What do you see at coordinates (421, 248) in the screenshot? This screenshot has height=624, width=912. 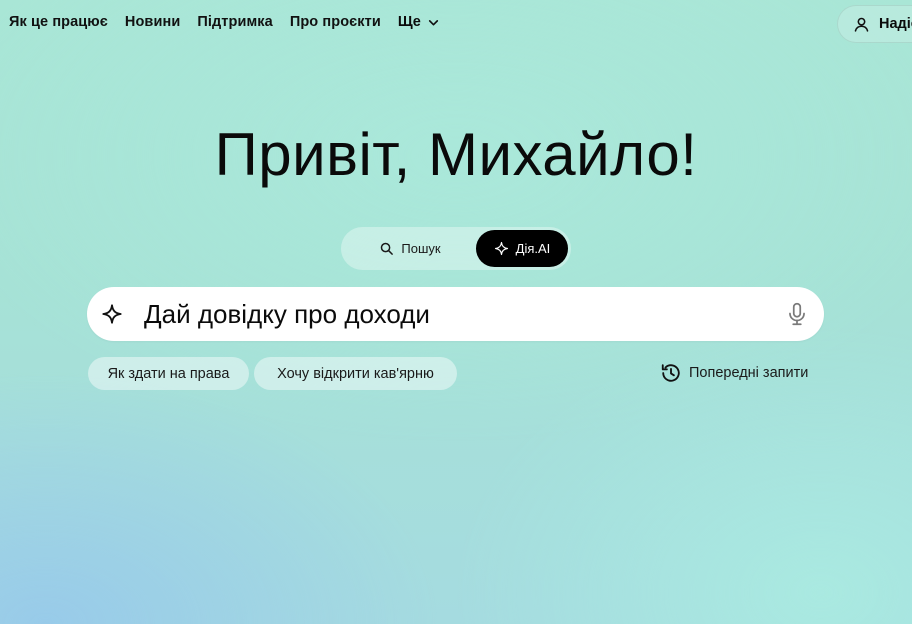 I see `tab-search-label: Пошук` at bounding box center [421, 248].